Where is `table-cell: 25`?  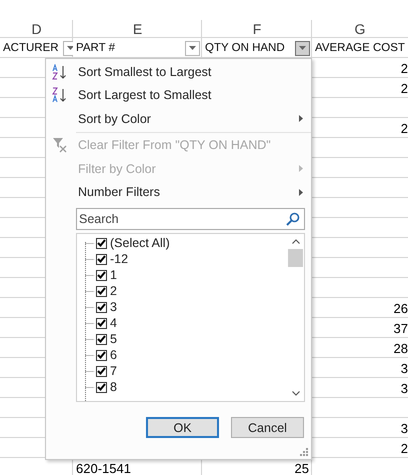
table-cell: 25 is located at coordinates (301, 467).